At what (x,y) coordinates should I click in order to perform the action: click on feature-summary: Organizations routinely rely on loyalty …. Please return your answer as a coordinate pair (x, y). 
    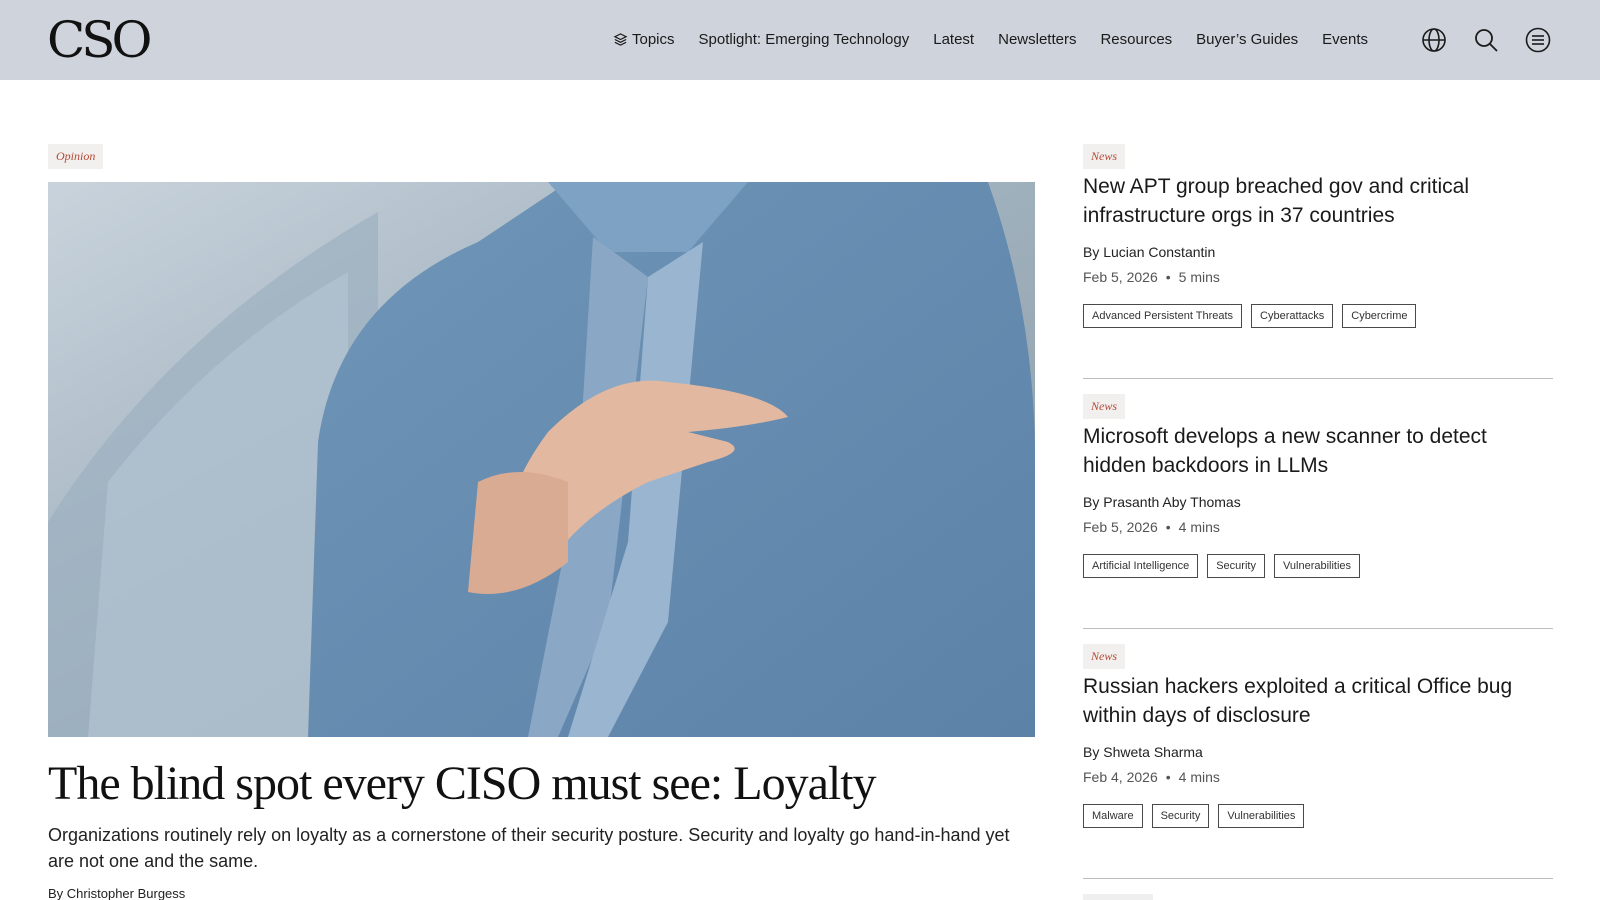
    Looking at the image, I should click on (529, 848).